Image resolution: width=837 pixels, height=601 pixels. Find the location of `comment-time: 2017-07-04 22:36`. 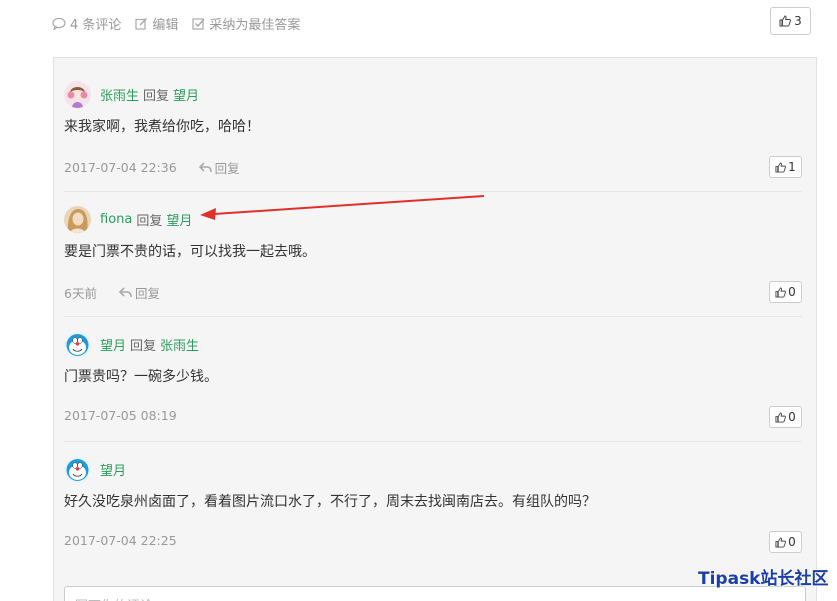

comment-time: 2017-07-04 22:36 is located at coordinates (120, 167).